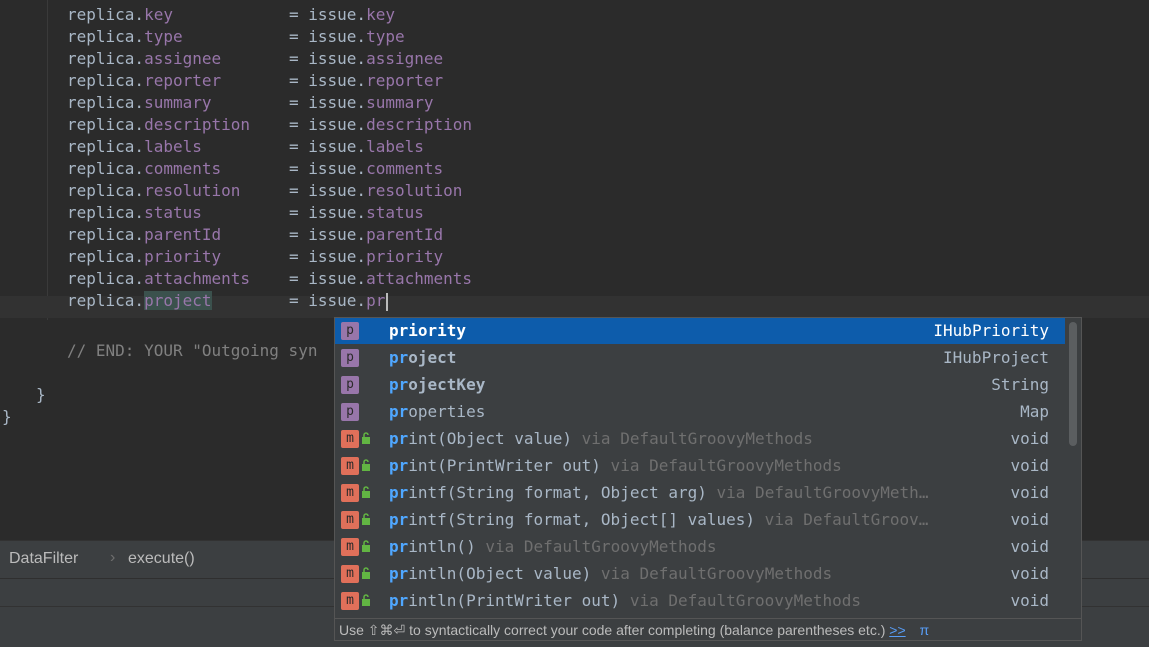 This screenshot has height=647, width=1149. I want to click on completion-item: p priority IHubPriority, so click(700, 331).